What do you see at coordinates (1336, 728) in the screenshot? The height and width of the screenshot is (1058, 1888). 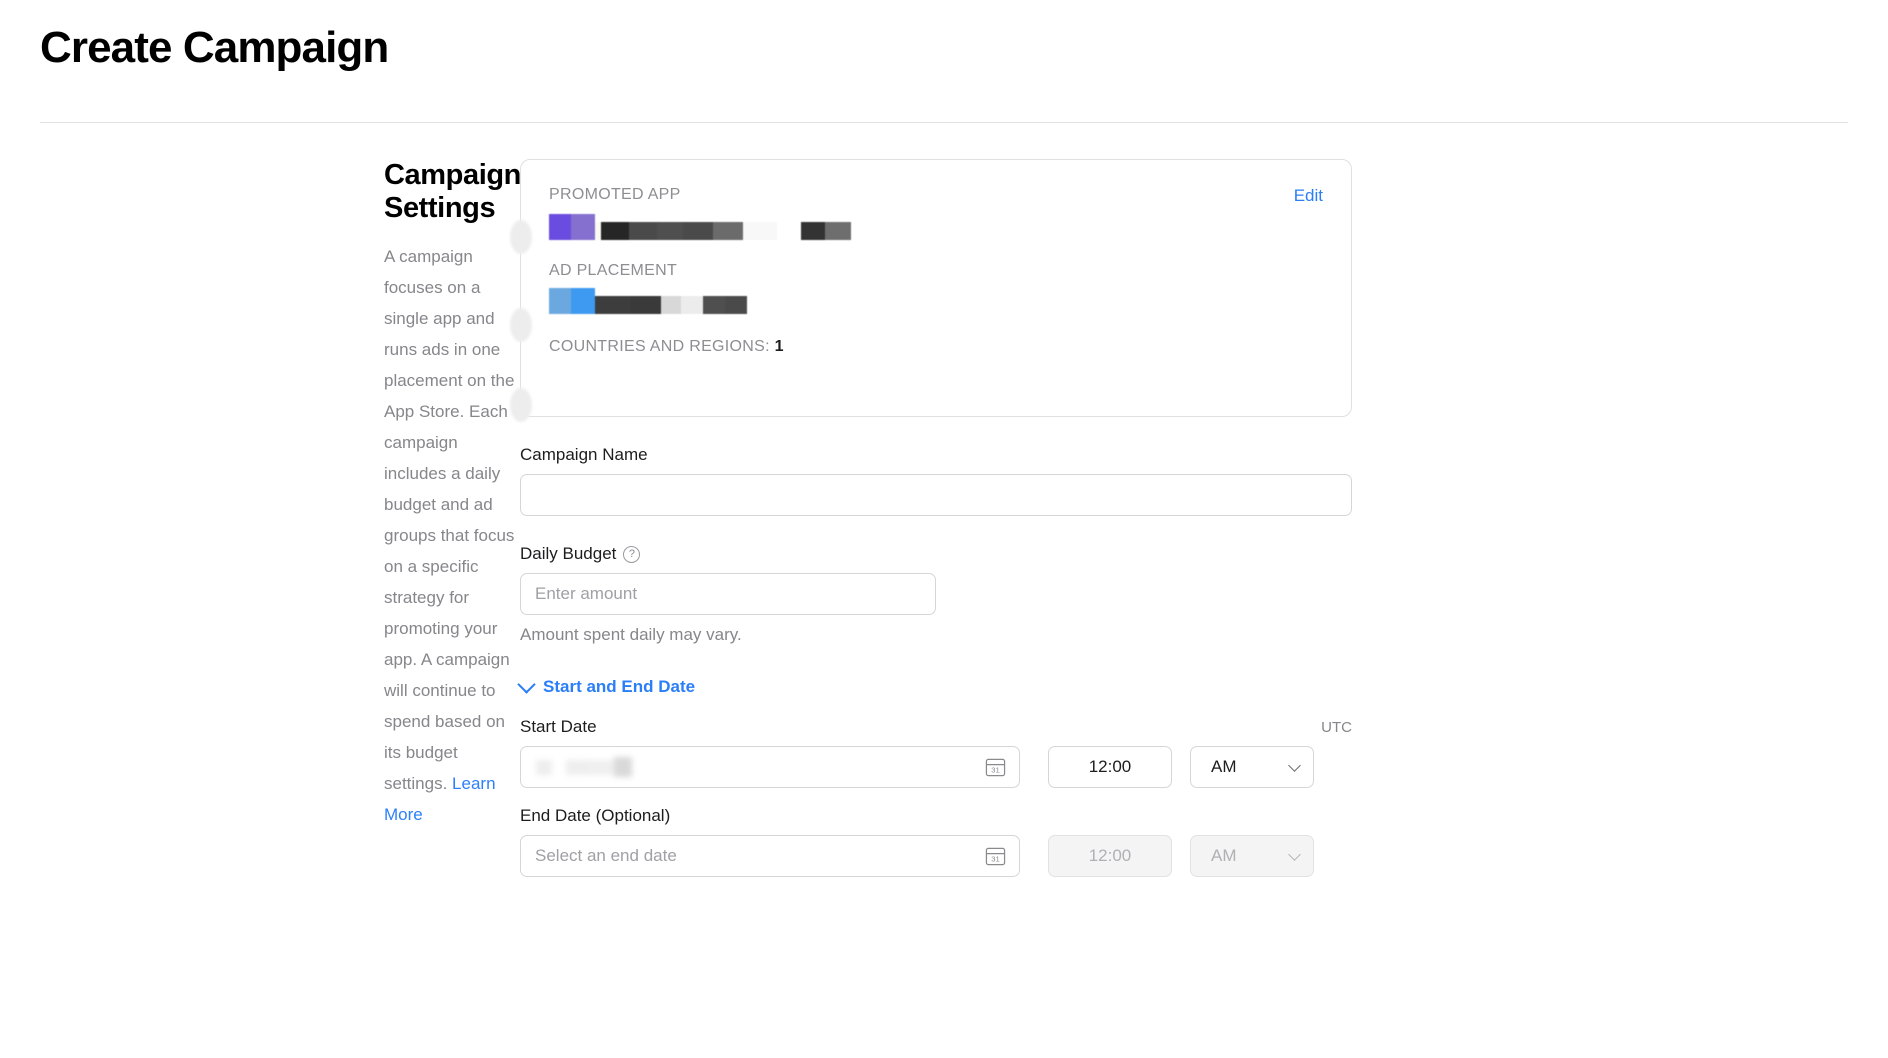 I see `timezone-label: UTC` at bounding box center [1336, 728].